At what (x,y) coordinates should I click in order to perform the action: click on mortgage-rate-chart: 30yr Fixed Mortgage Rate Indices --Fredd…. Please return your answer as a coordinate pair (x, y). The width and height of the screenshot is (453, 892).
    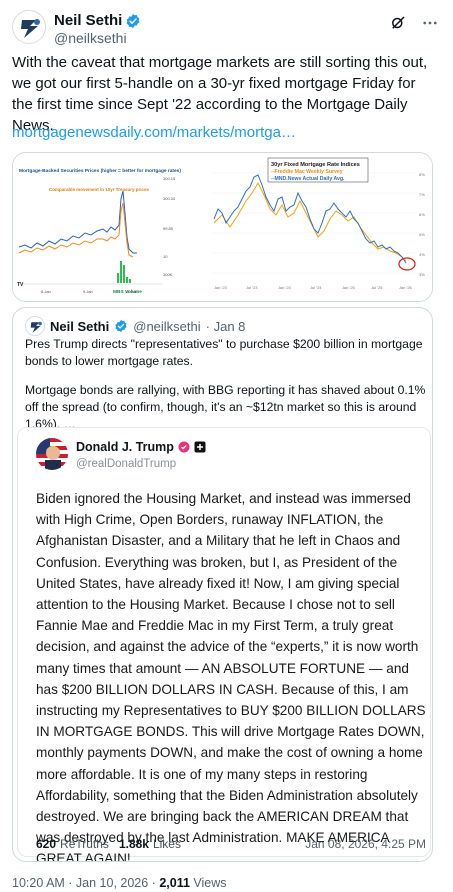
    Looking at the image, I should click on (319, 227).